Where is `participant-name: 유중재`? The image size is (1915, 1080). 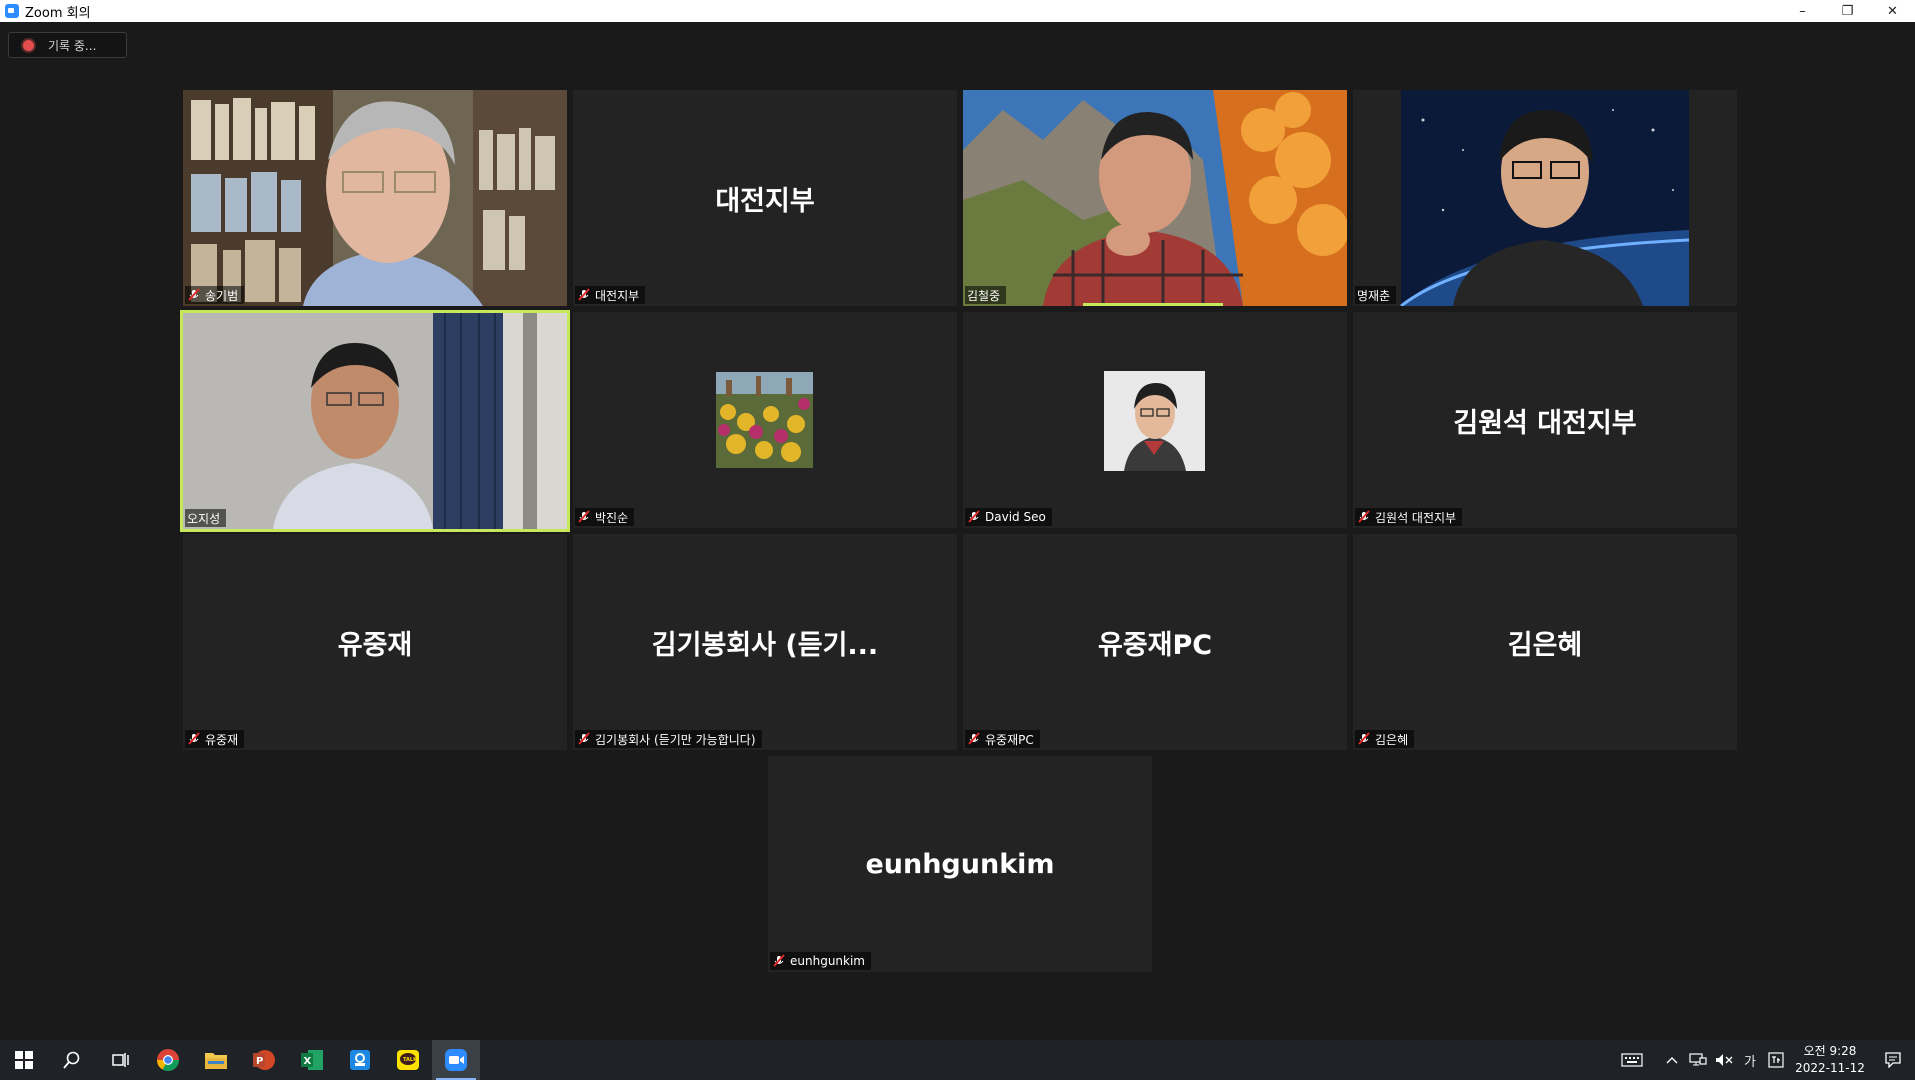 participant-name: 유중재 is located at coordinates (222, 739).